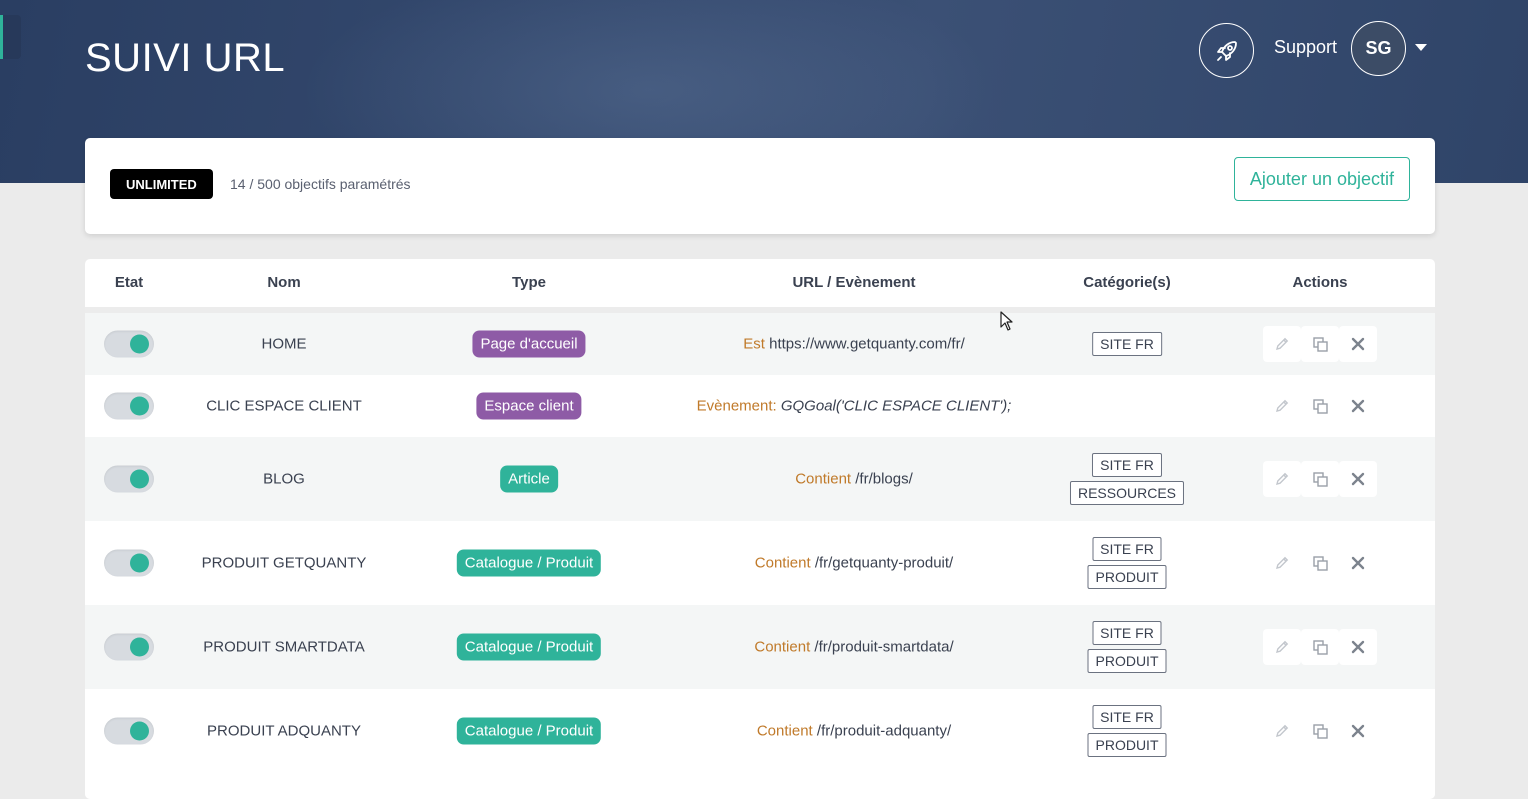  I want to click on url-operator: Evènement:, so click(736, 406).